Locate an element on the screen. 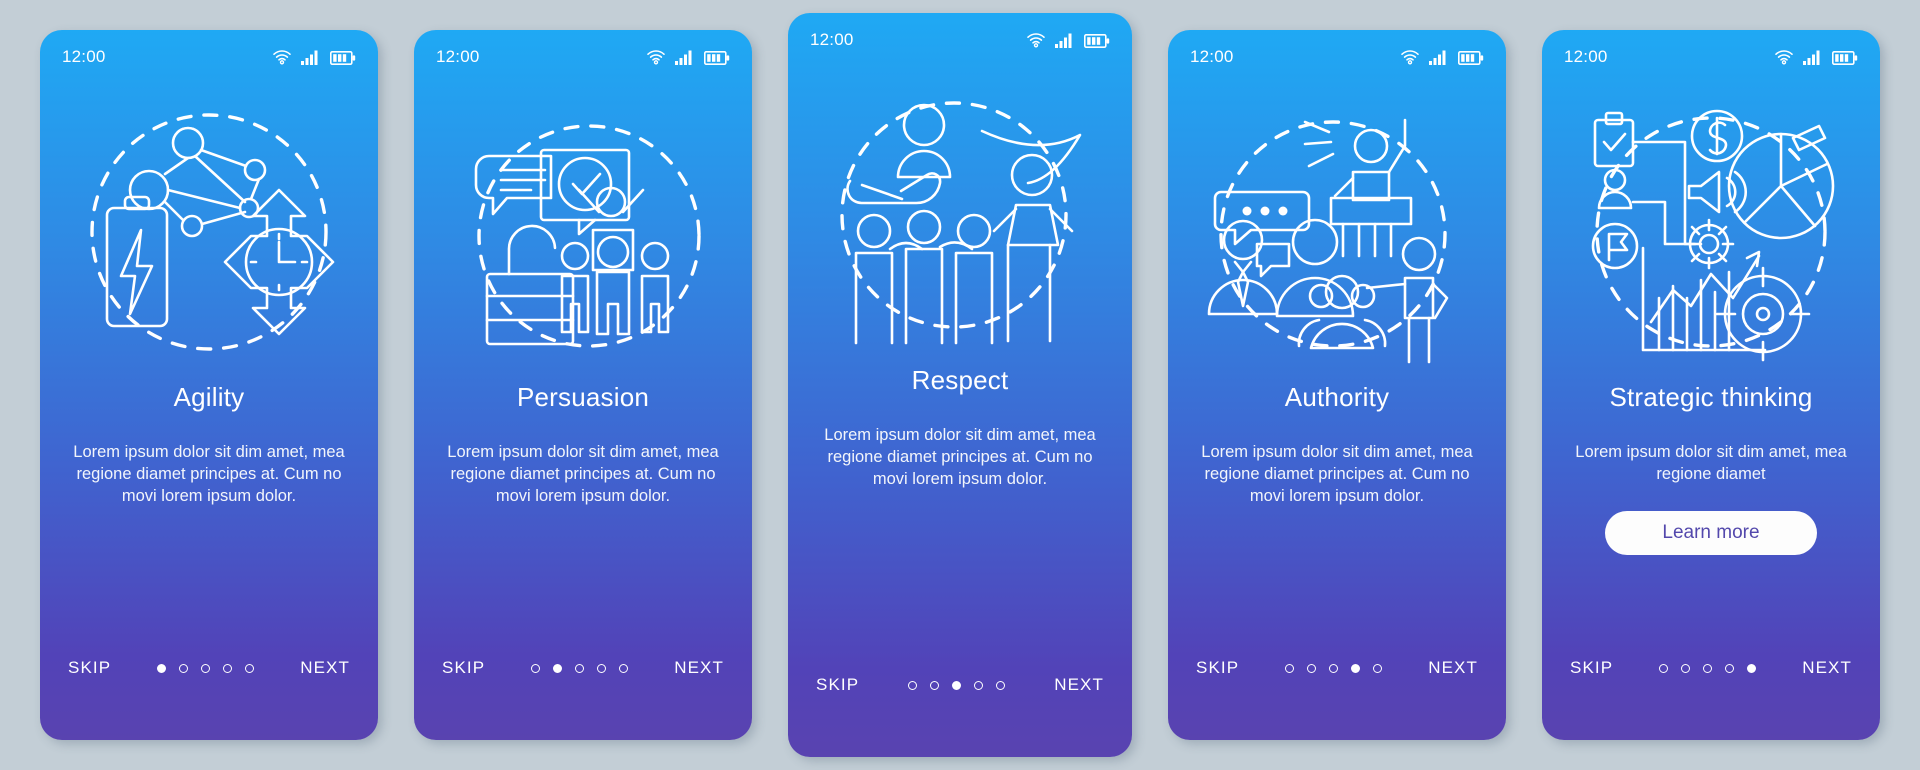 Image resolution: width=1920 pixels, height=770 pixels. speaker-at-podium-icon is located at coordinates (1358, 188).